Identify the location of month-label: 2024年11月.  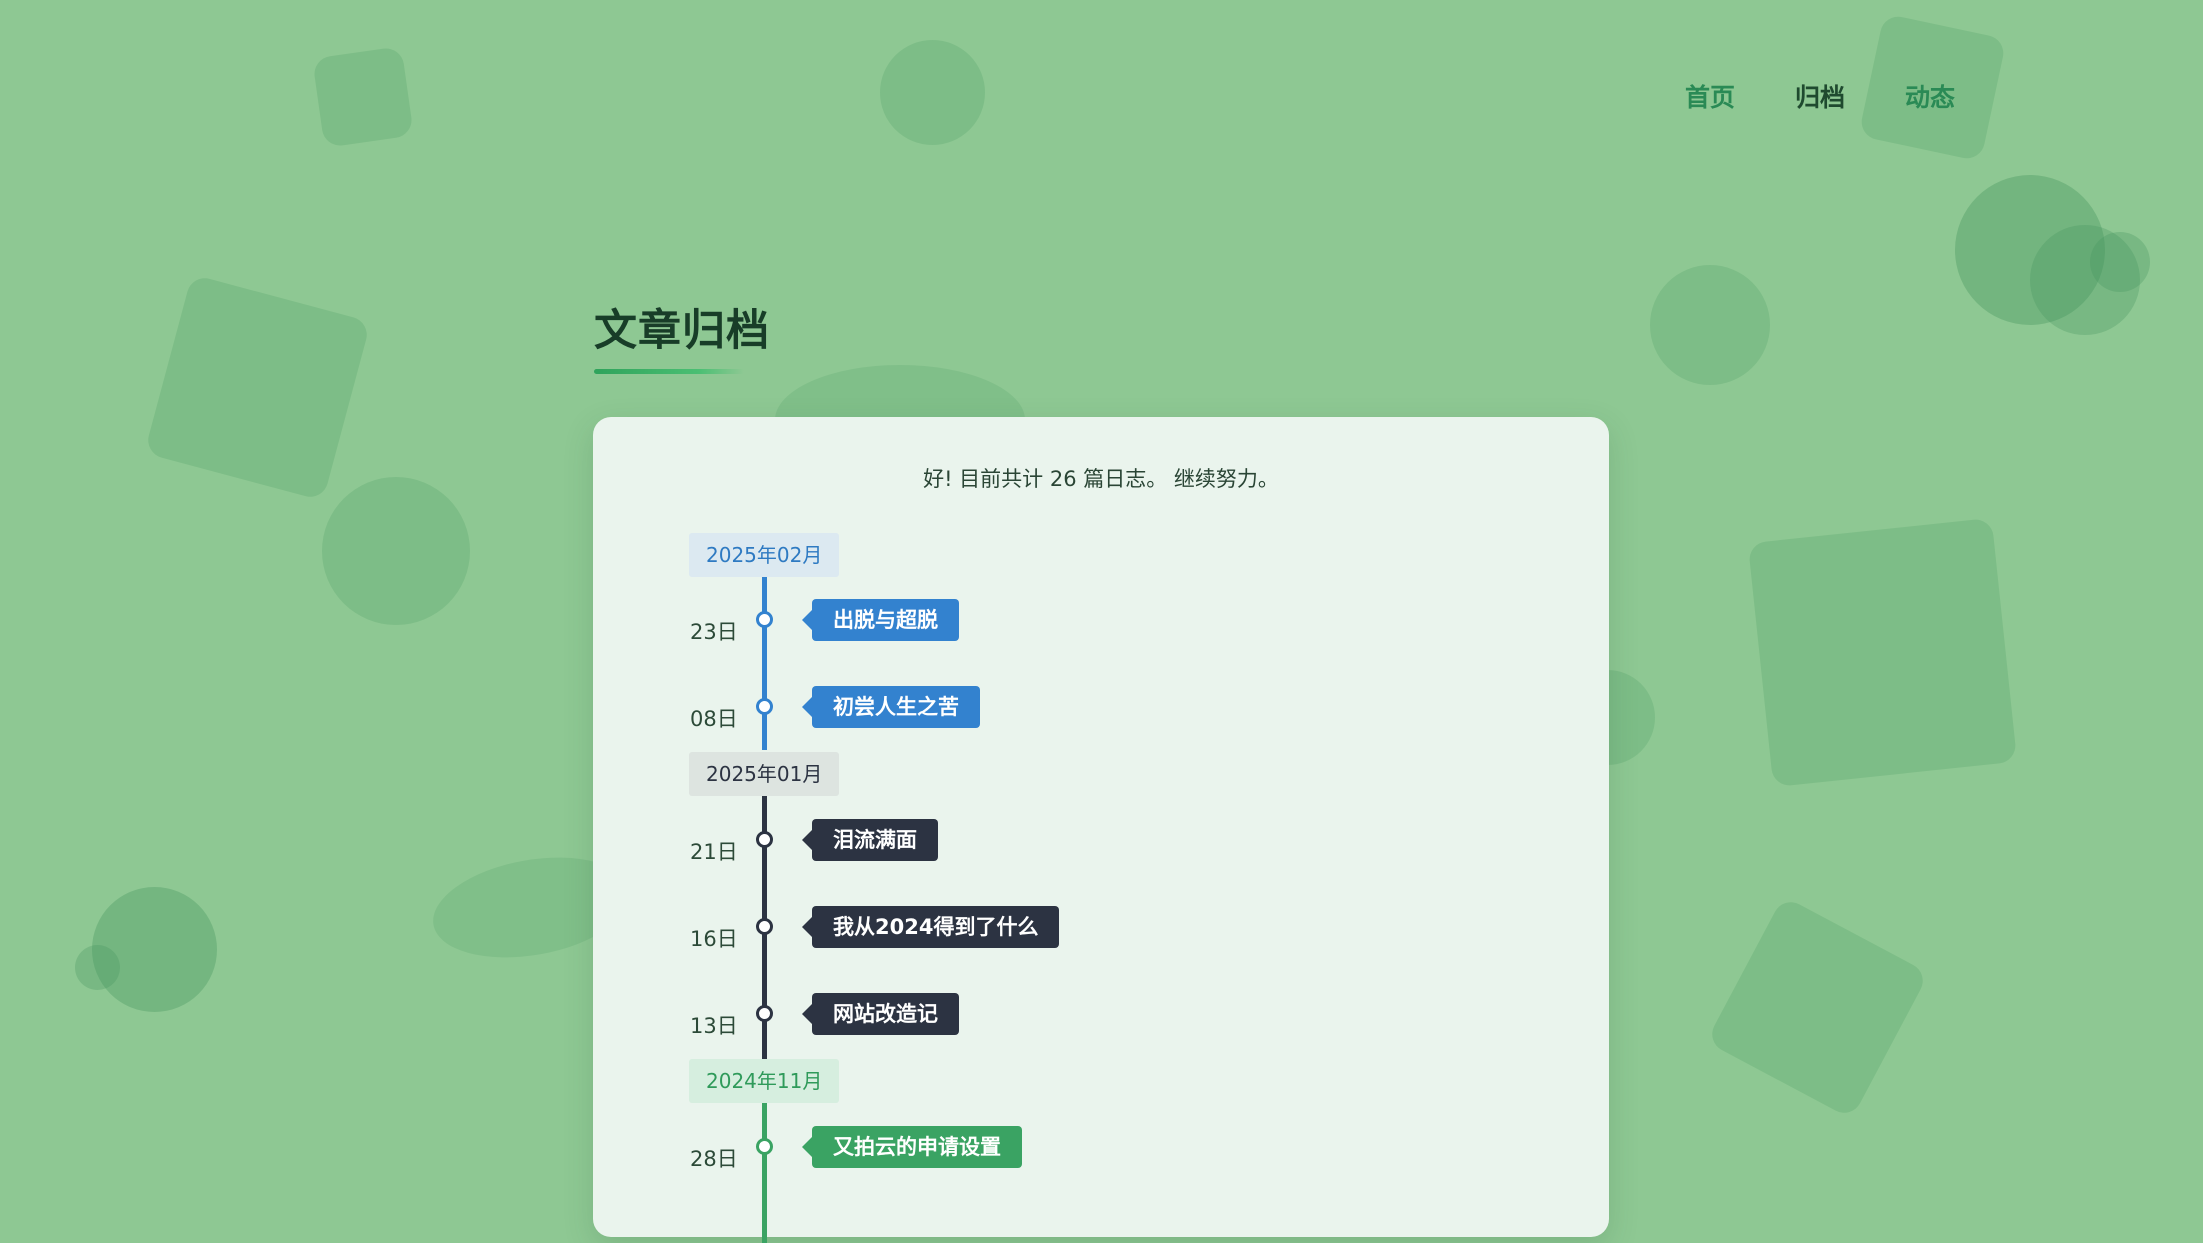
(764, 1081).